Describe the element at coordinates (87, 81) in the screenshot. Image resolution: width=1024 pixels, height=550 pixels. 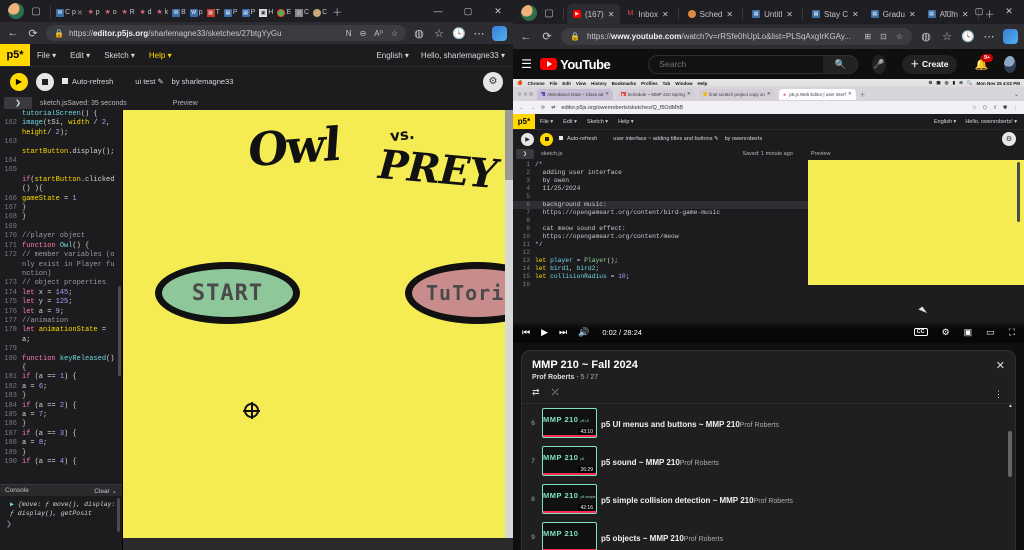
I see `auto-refresh-toggle: Auto-refresh` at that location.